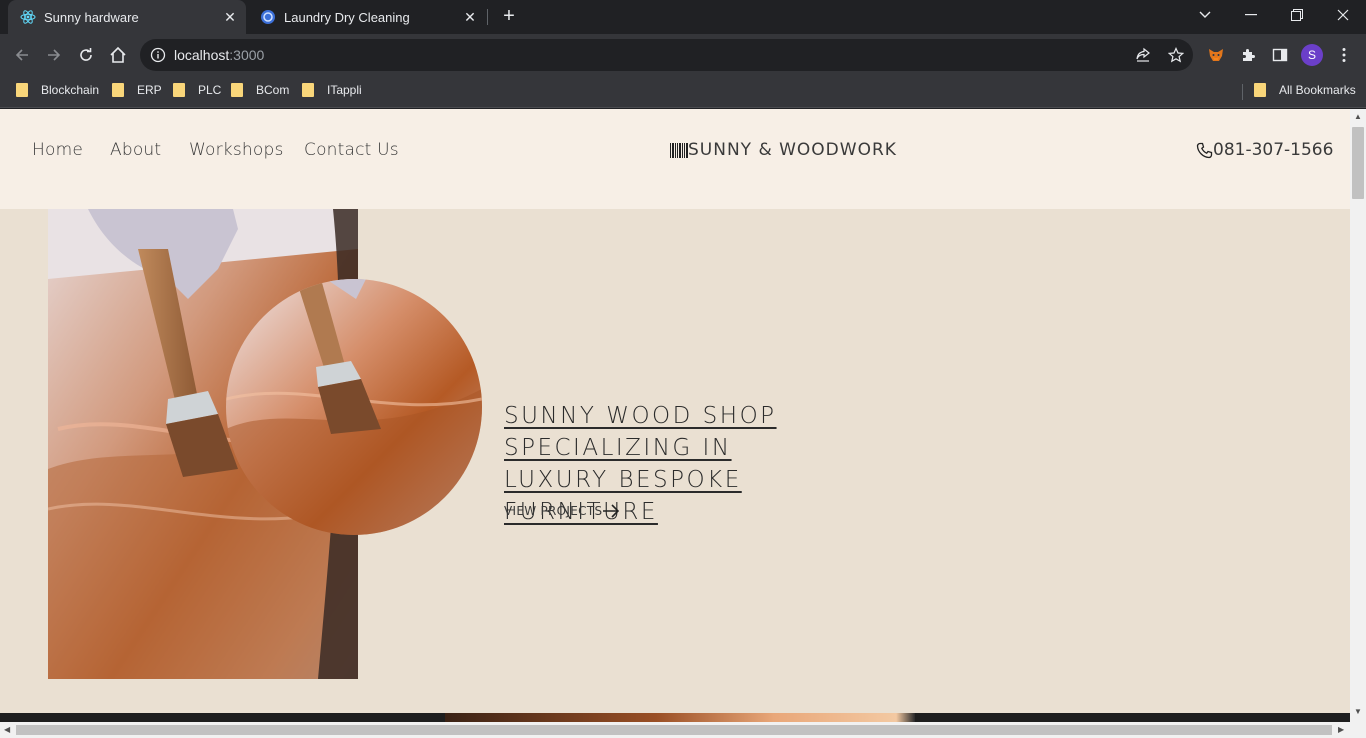  I want to click on metamask-extension-icon, so click(1216, 55).